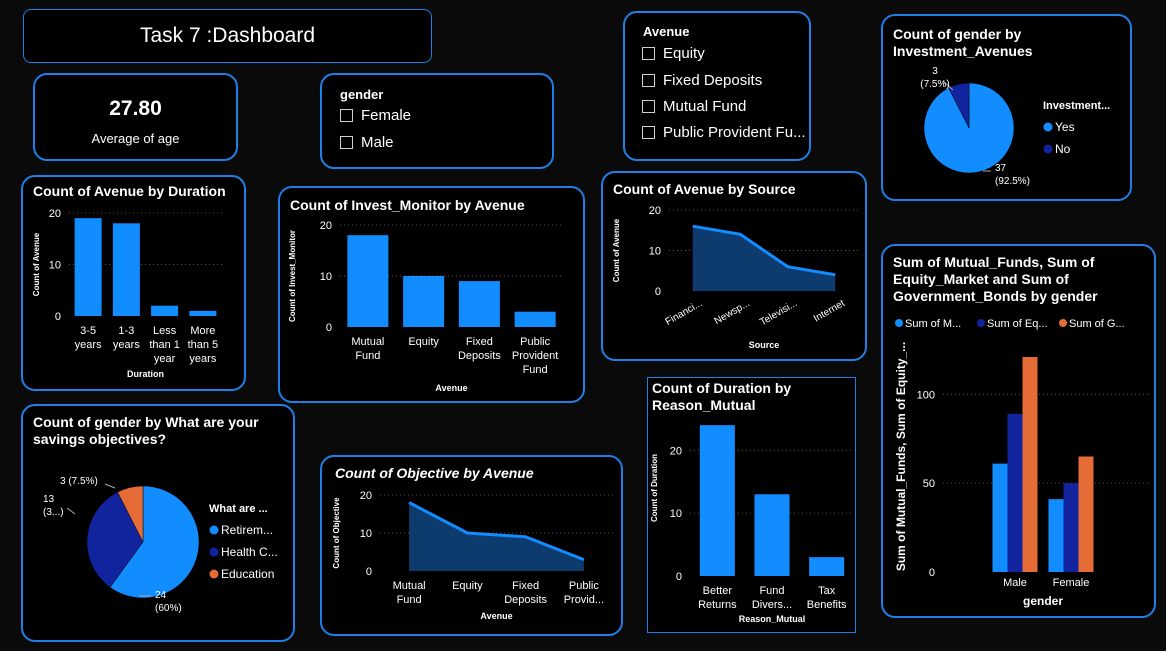  Describe the element at coordinates (654, 488) in the screenshot. I see `y-axis-title: Count of Duration` at that location.